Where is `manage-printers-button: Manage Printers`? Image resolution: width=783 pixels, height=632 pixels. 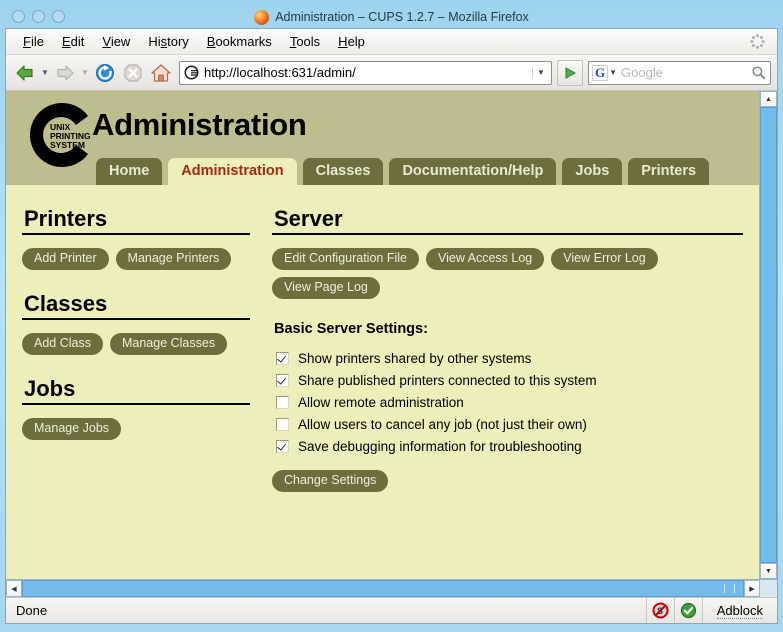 manage-printers-button: Manage Printers is located at coordinates (173, 259).